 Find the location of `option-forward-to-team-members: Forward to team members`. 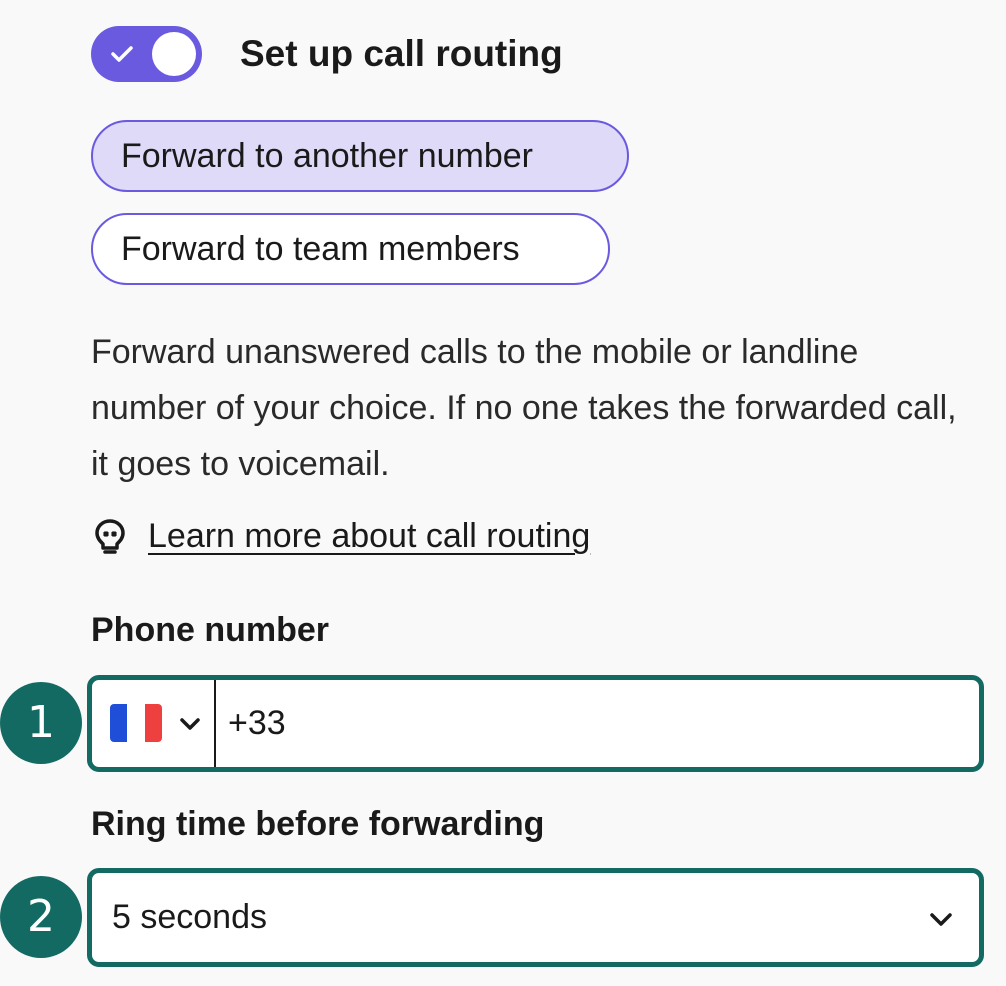

option-forward-to-team-members: Forward to team members is located at coordinates (350, 249).